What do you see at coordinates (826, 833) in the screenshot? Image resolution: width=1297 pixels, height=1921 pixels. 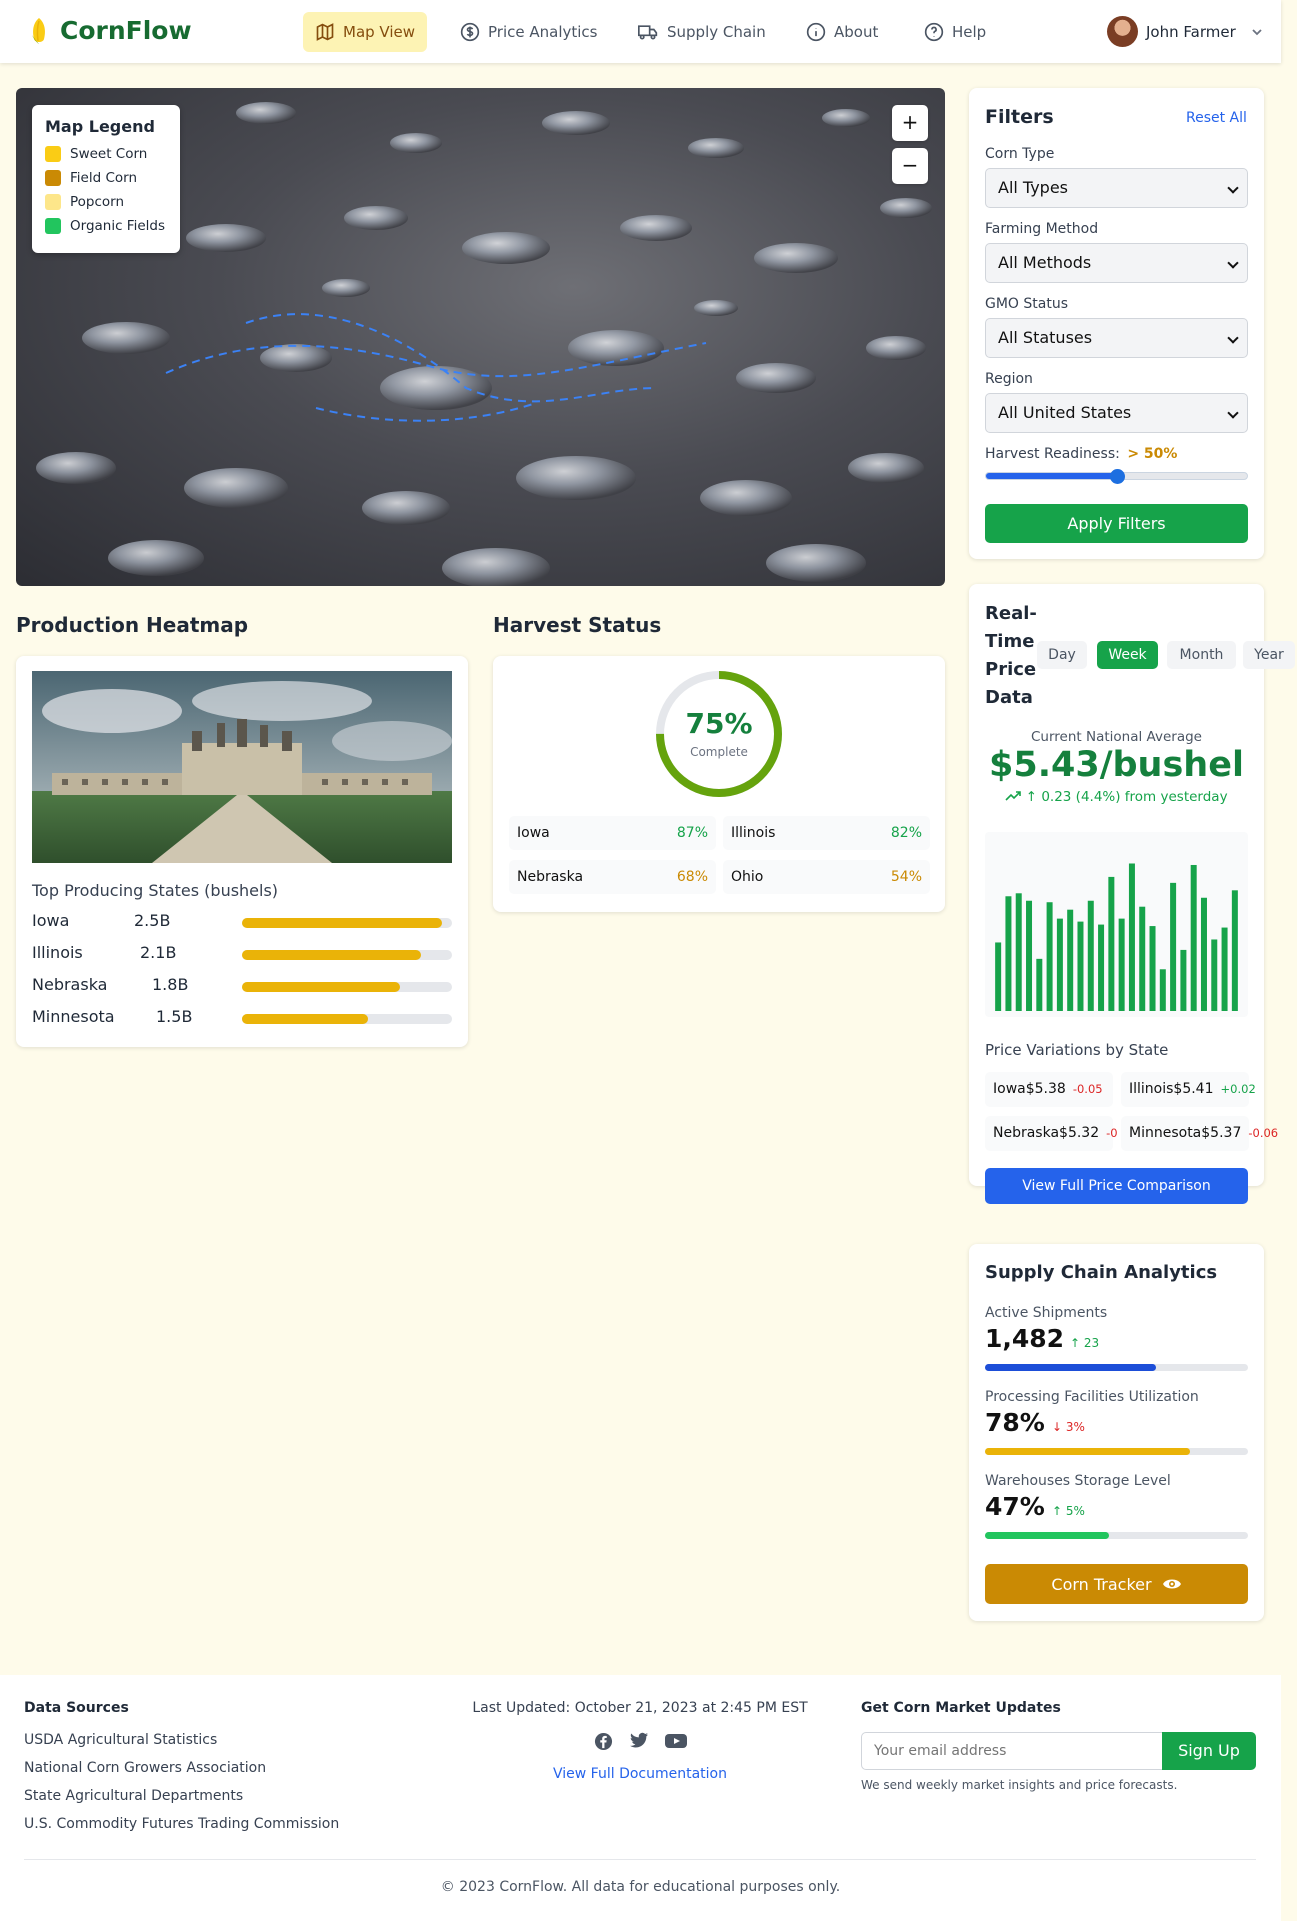 I see `harvest-state-illinois: Illinois 82%` at bounding box center [826, 833].